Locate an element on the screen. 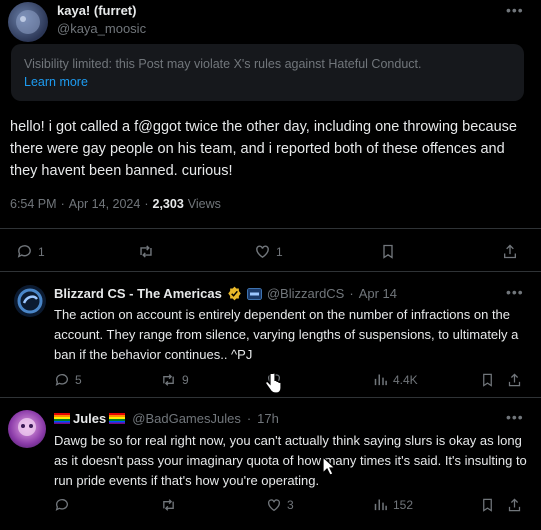 The height and width of the screenshot is (530, 541). reply1-reply-button: 5 is located at coordinates (68, 380).